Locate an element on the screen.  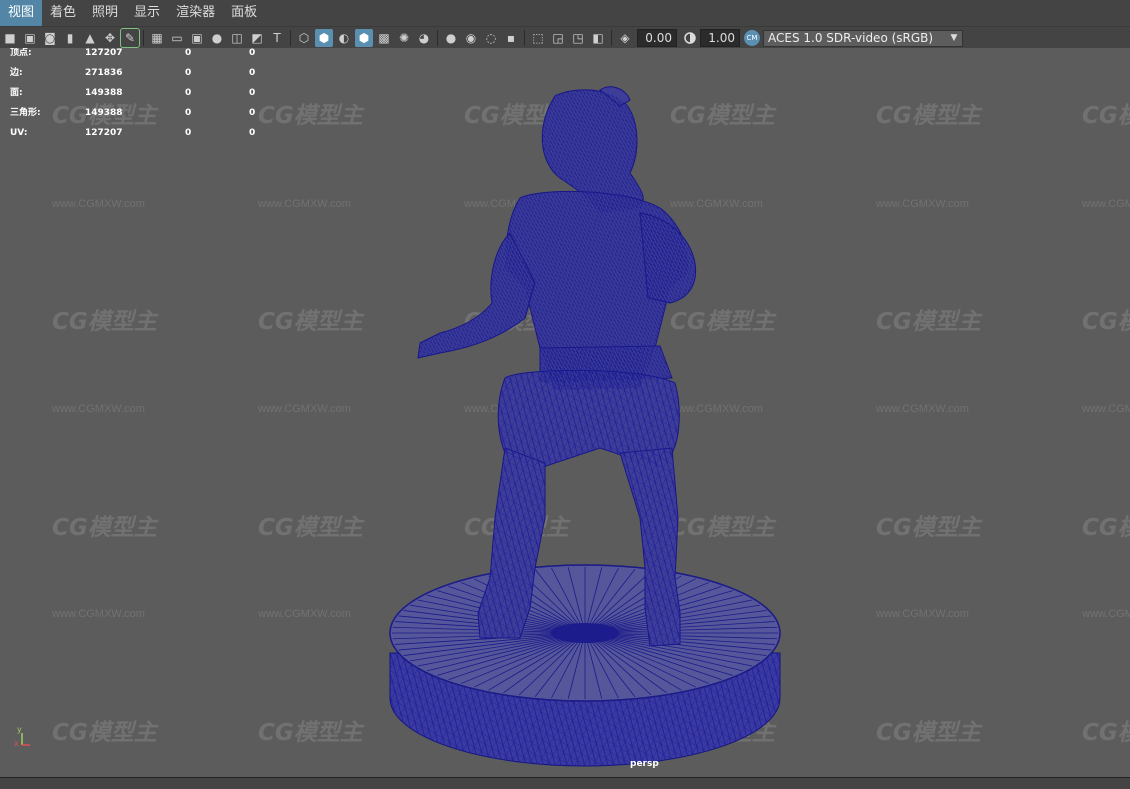
backface-culling-icon: ◧ is located at coordinates (598, 38).